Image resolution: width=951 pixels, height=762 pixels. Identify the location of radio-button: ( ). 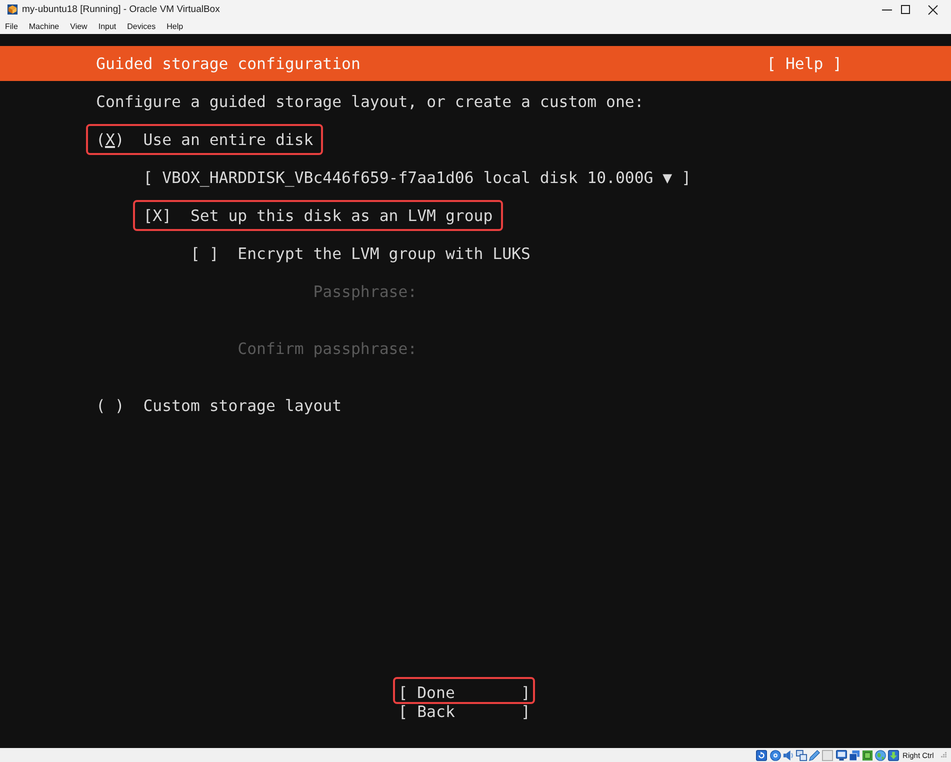
(110, 405).